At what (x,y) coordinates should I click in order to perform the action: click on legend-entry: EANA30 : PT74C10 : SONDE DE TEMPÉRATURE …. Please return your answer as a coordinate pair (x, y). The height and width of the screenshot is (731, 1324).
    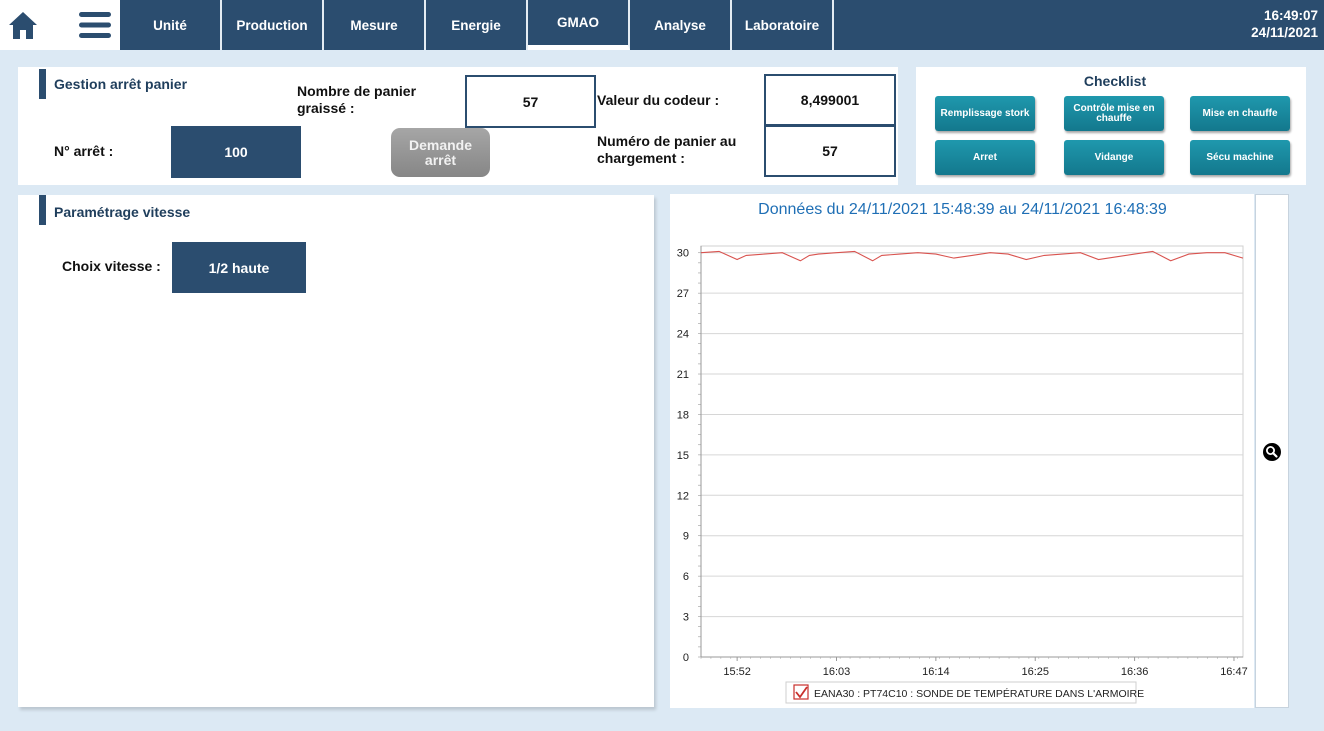
    Looking at the image, I should click on (979, 693).